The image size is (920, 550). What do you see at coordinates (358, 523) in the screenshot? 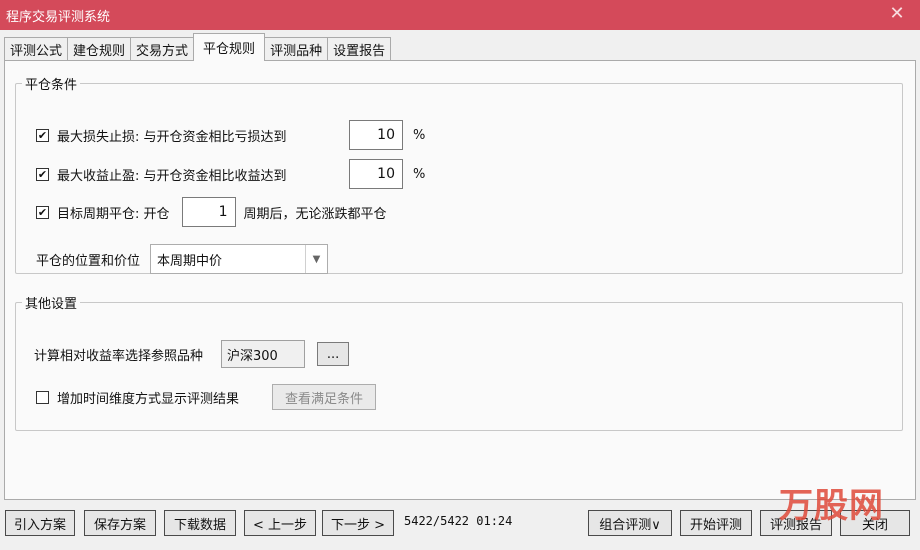
I see `next-step-button: 下一步 >` at bounding box center [358, 523].